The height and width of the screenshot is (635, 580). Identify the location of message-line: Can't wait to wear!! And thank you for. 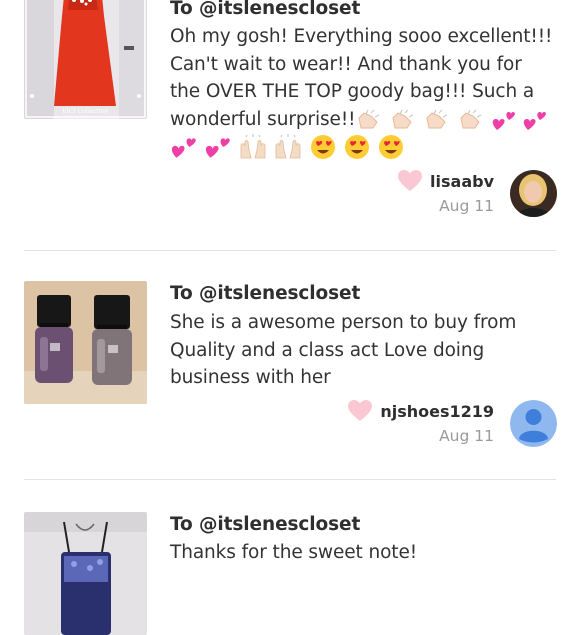
(346, 64).